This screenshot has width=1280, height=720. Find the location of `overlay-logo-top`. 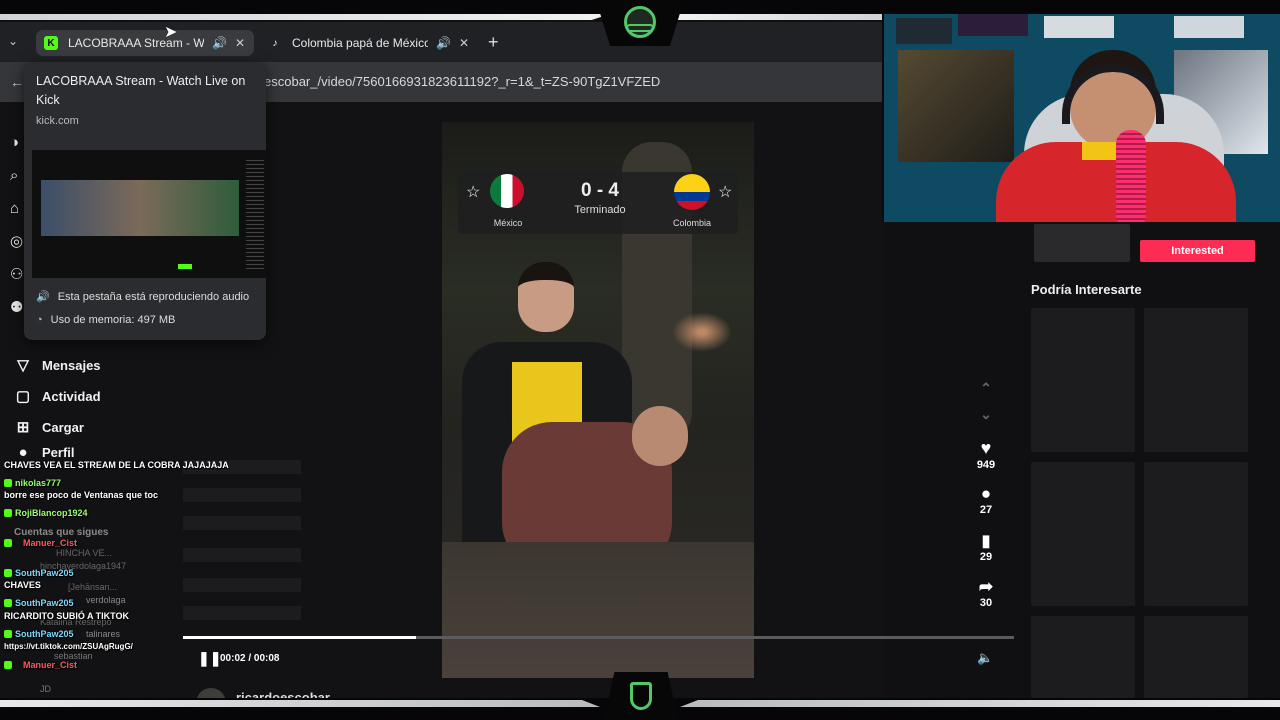

overlay-logo-top is located at coordinates (640, 23).